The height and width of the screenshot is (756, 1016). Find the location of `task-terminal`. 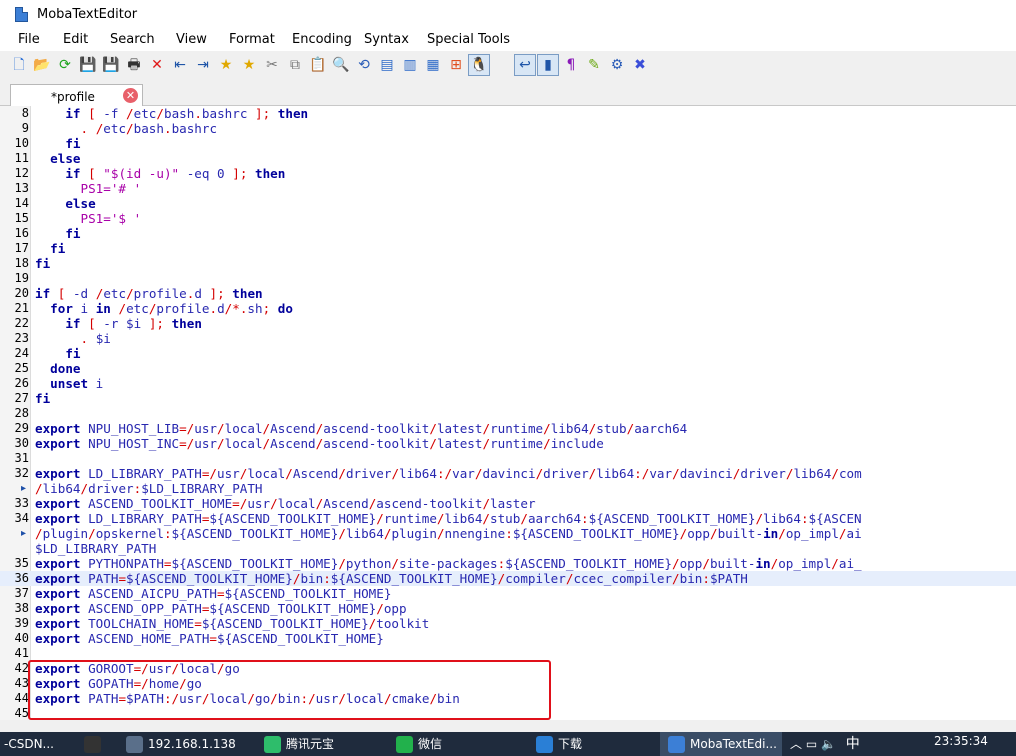

task-terminal is located at coordinates (95, 744).